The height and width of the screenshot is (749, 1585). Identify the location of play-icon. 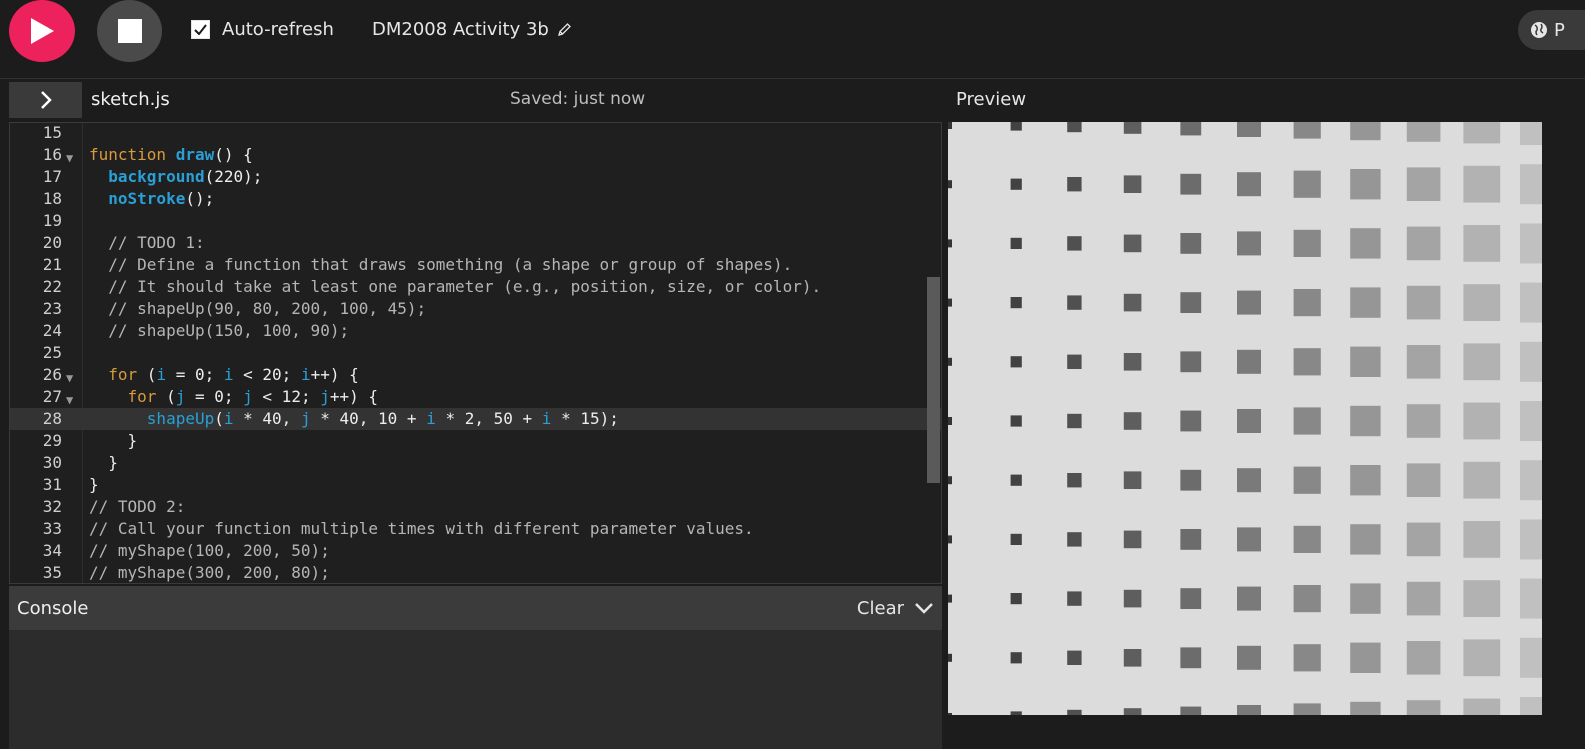
(42, 31).